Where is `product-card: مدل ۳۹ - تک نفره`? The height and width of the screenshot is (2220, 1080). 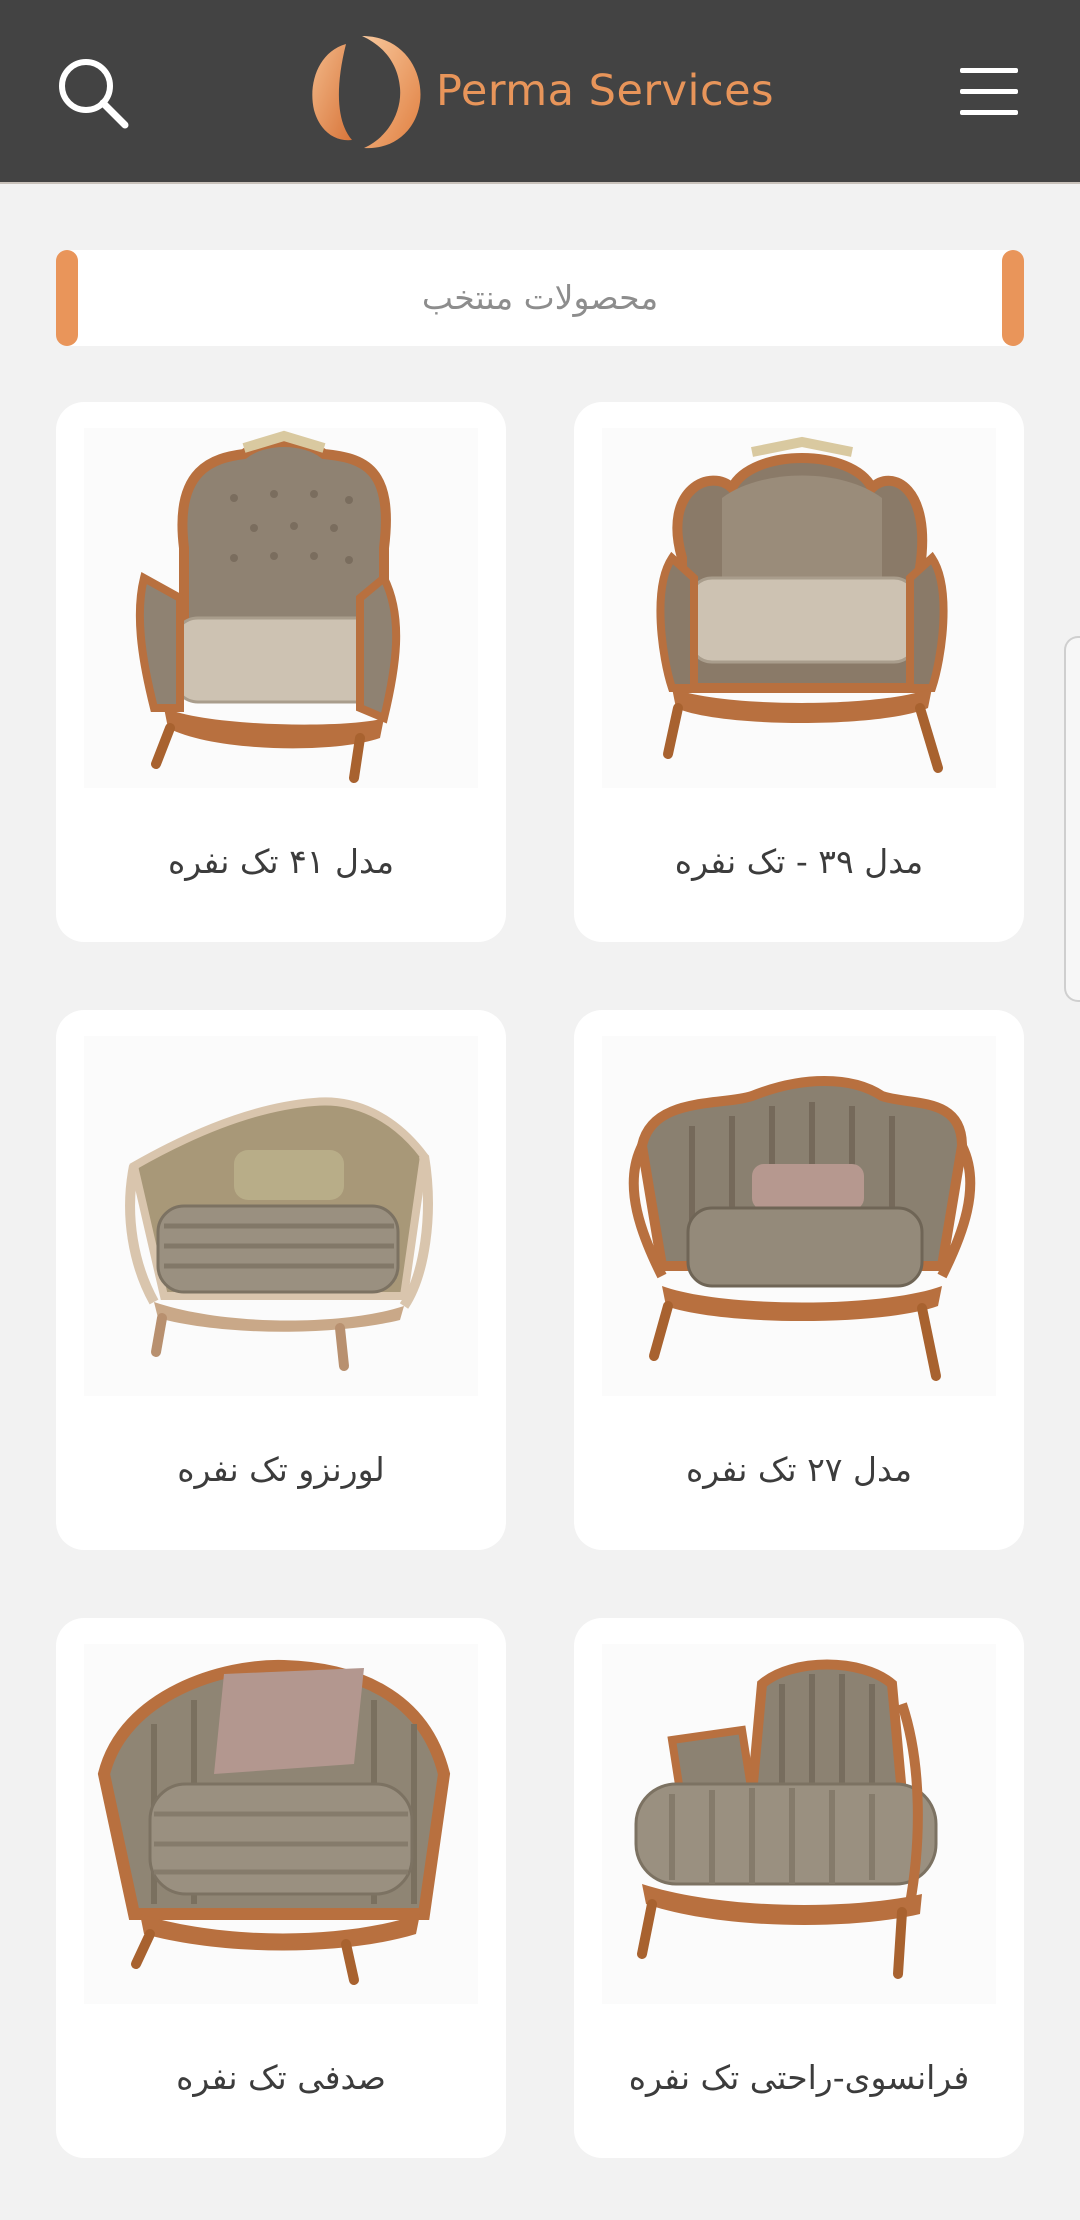 product-card: مدل ۳۹ - تک نفره is located at coordinates (799, 672).